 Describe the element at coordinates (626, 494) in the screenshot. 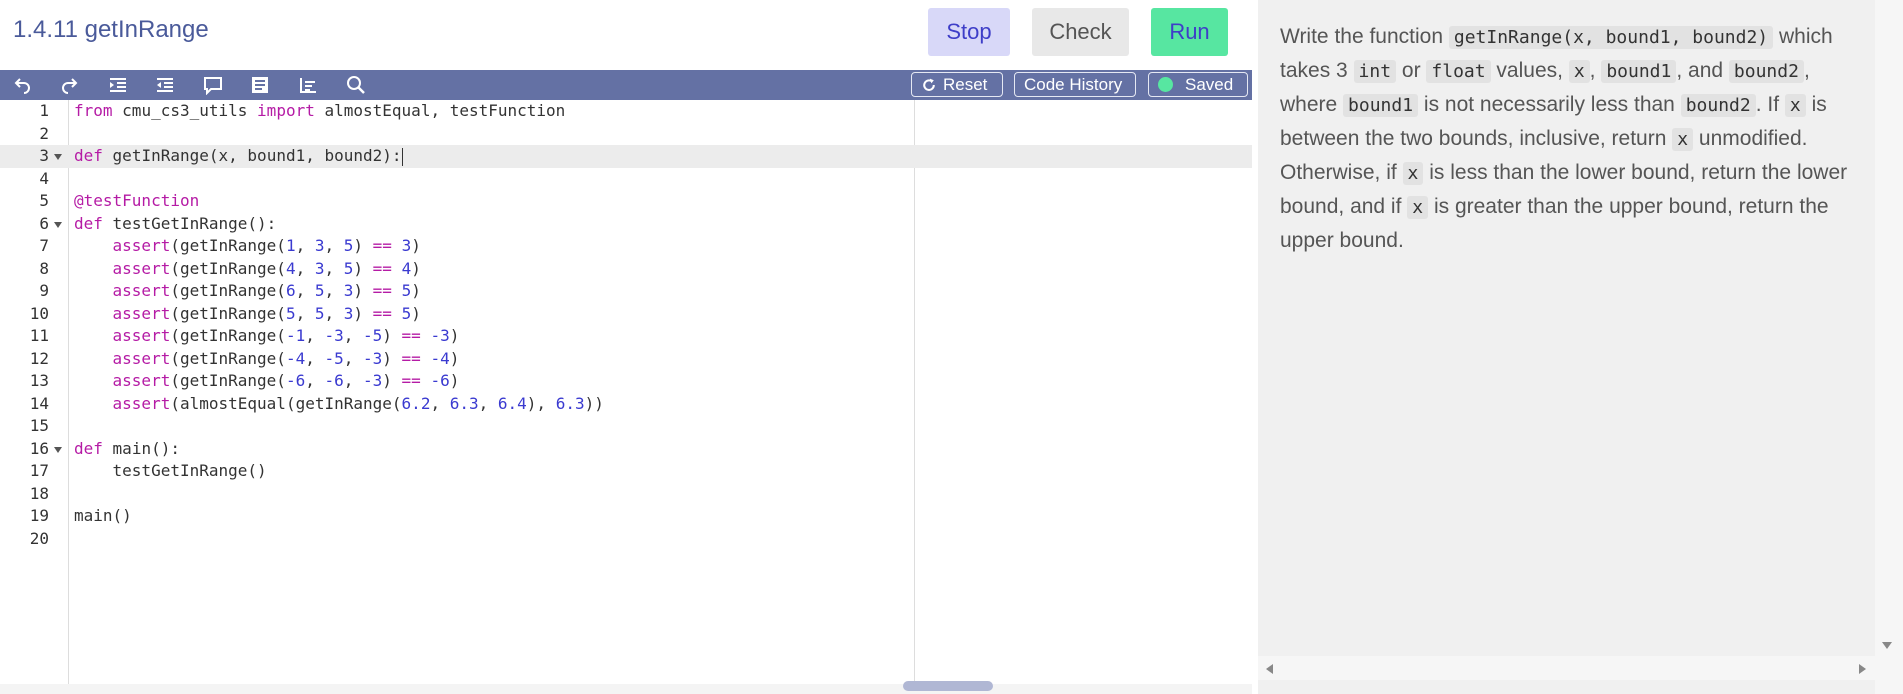

I see `code-line: 18` at that location.